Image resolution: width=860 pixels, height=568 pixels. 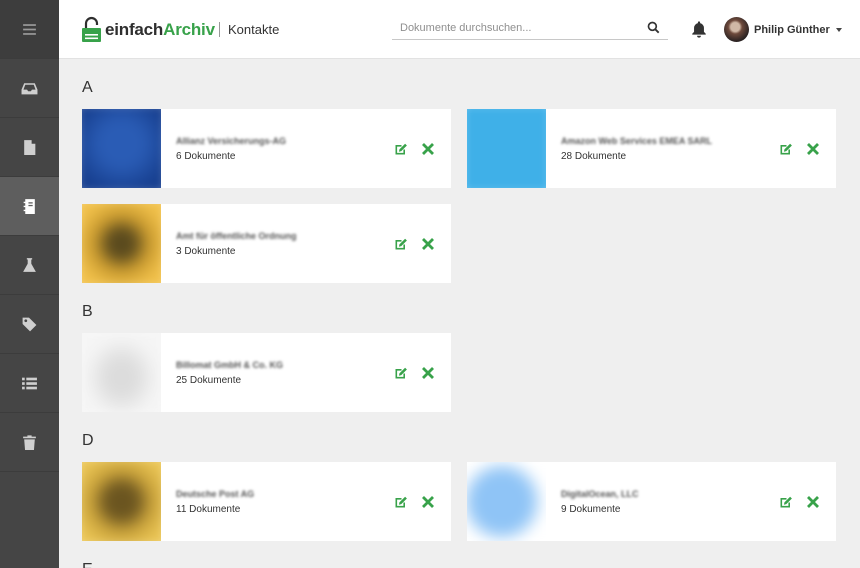 I want to click on contacts-book-icon, so click(x=29, y=206).